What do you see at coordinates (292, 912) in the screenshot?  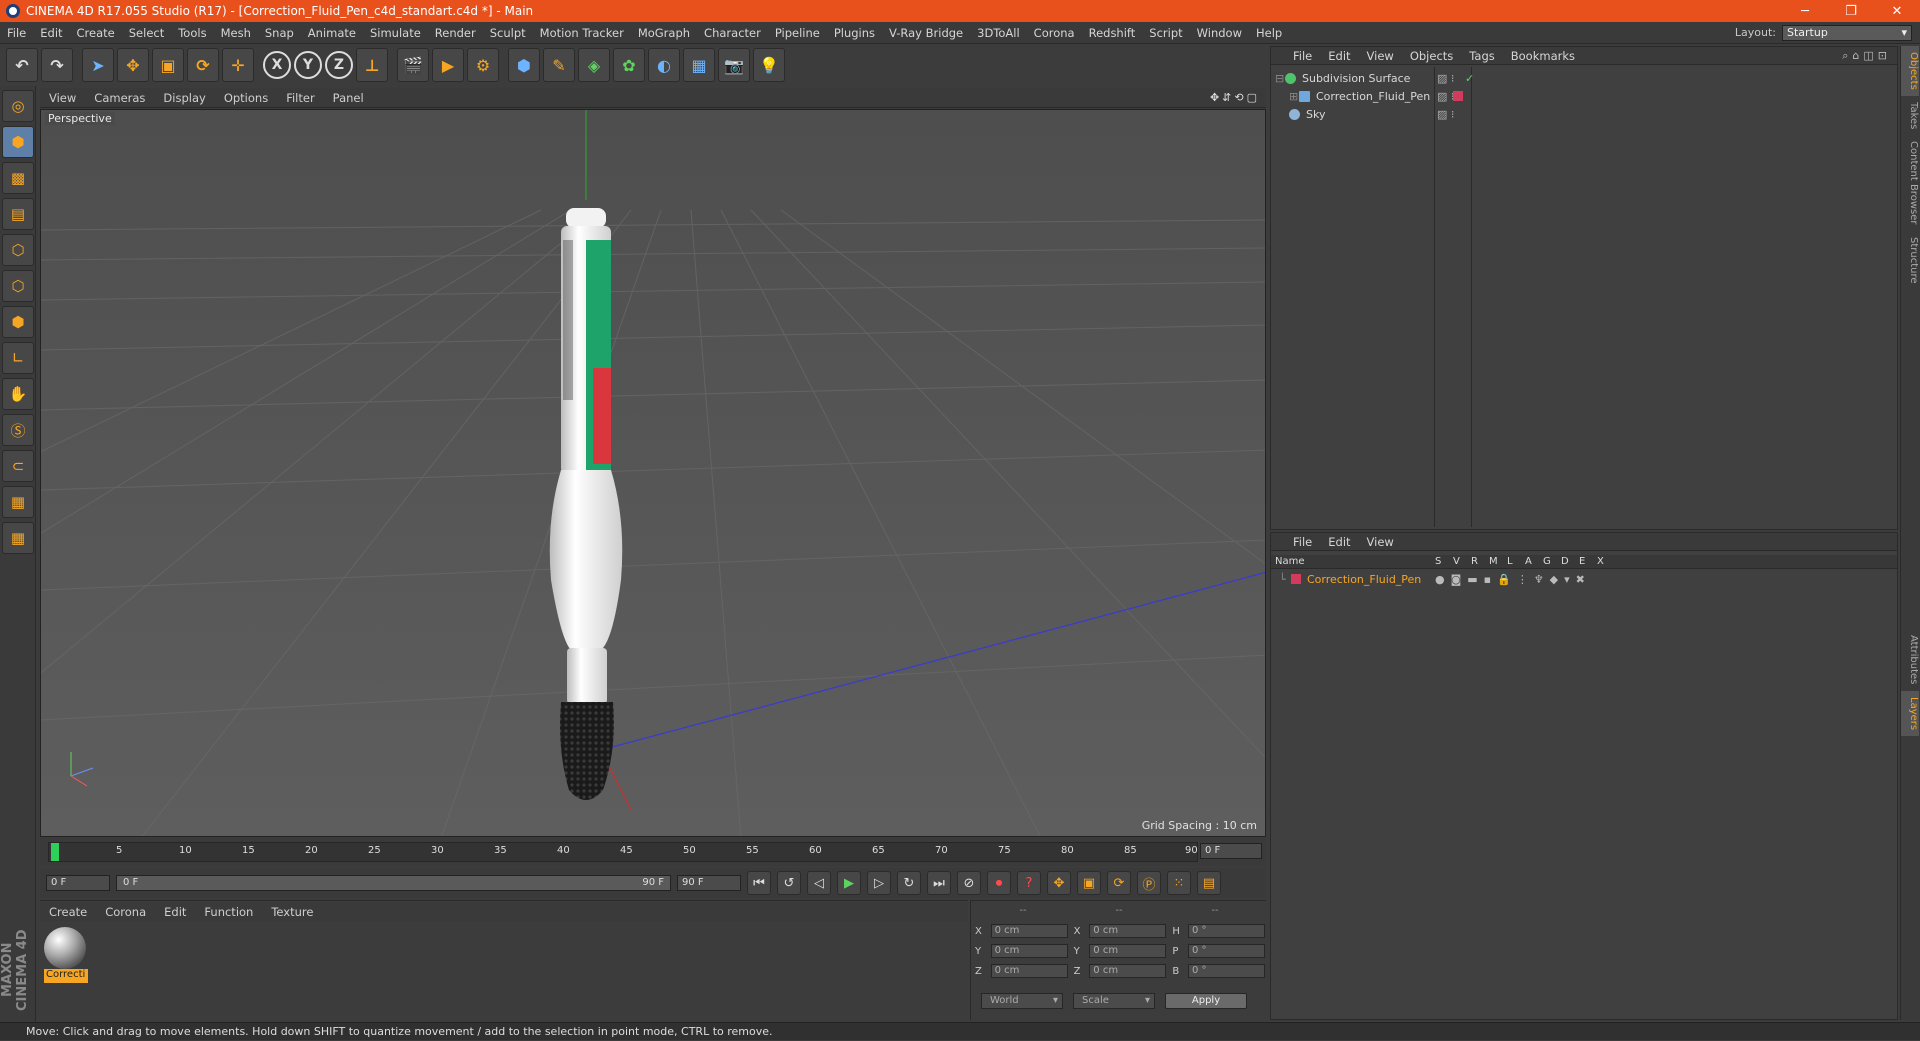 I see `material-menu-texture: Texture` at bounding box center [292, 912].